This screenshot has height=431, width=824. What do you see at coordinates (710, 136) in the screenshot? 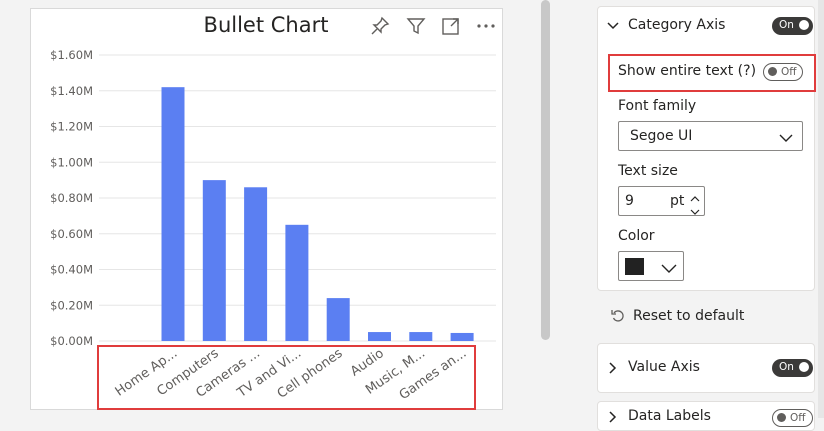
I see `font-family-dropdown: Segoe UI` at bounding box center [710, 136].